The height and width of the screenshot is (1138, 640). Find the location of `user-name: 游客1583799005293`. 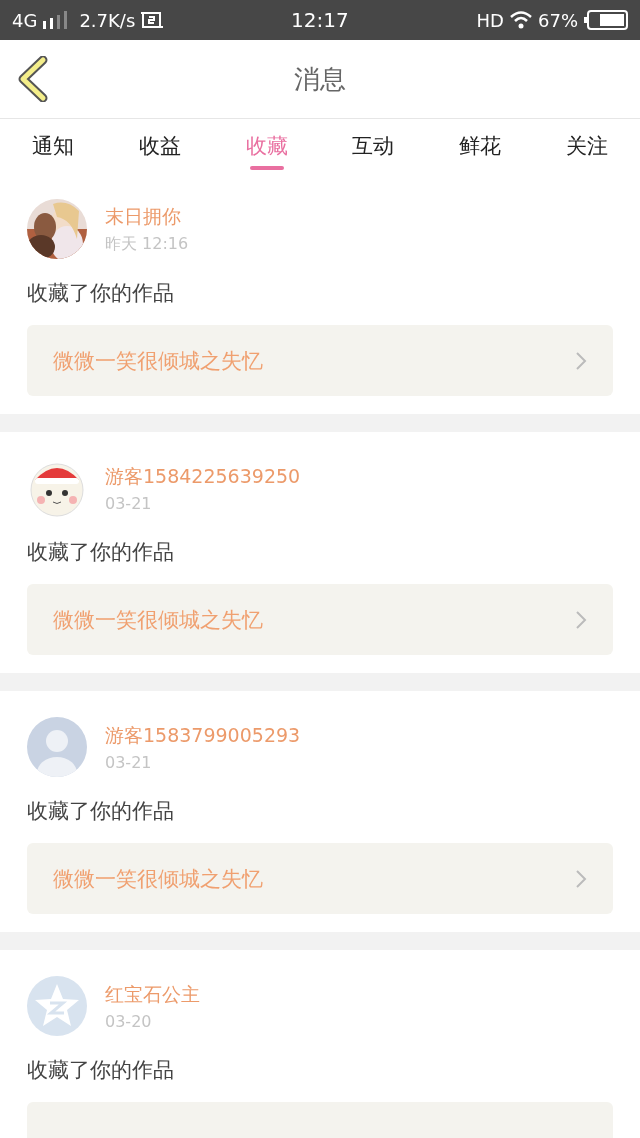

user-name: 游客1583799005293 is located at coordinates (203, 735).